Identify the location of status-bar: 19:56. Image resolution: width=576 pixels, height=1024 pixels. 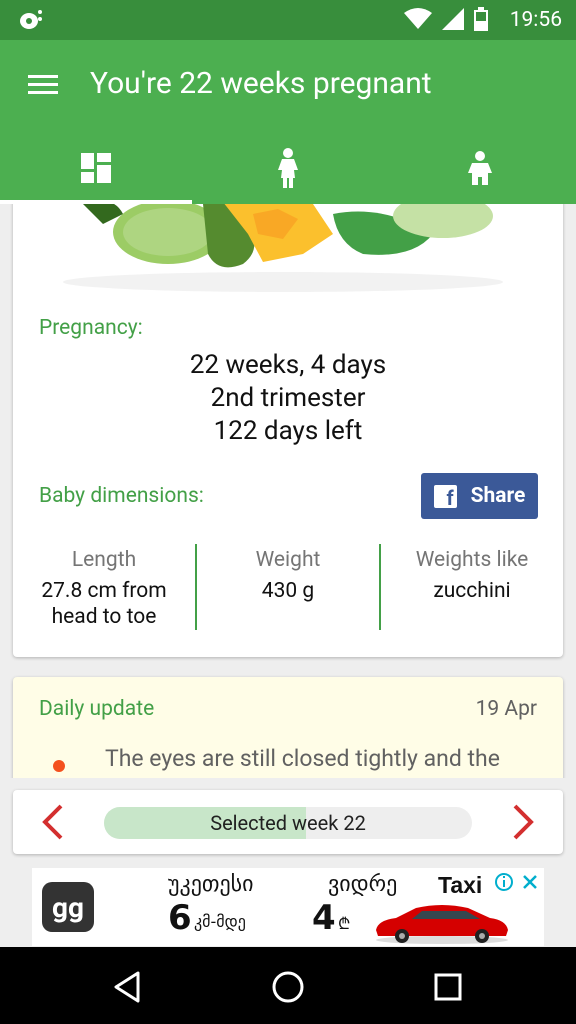
(288, 20).